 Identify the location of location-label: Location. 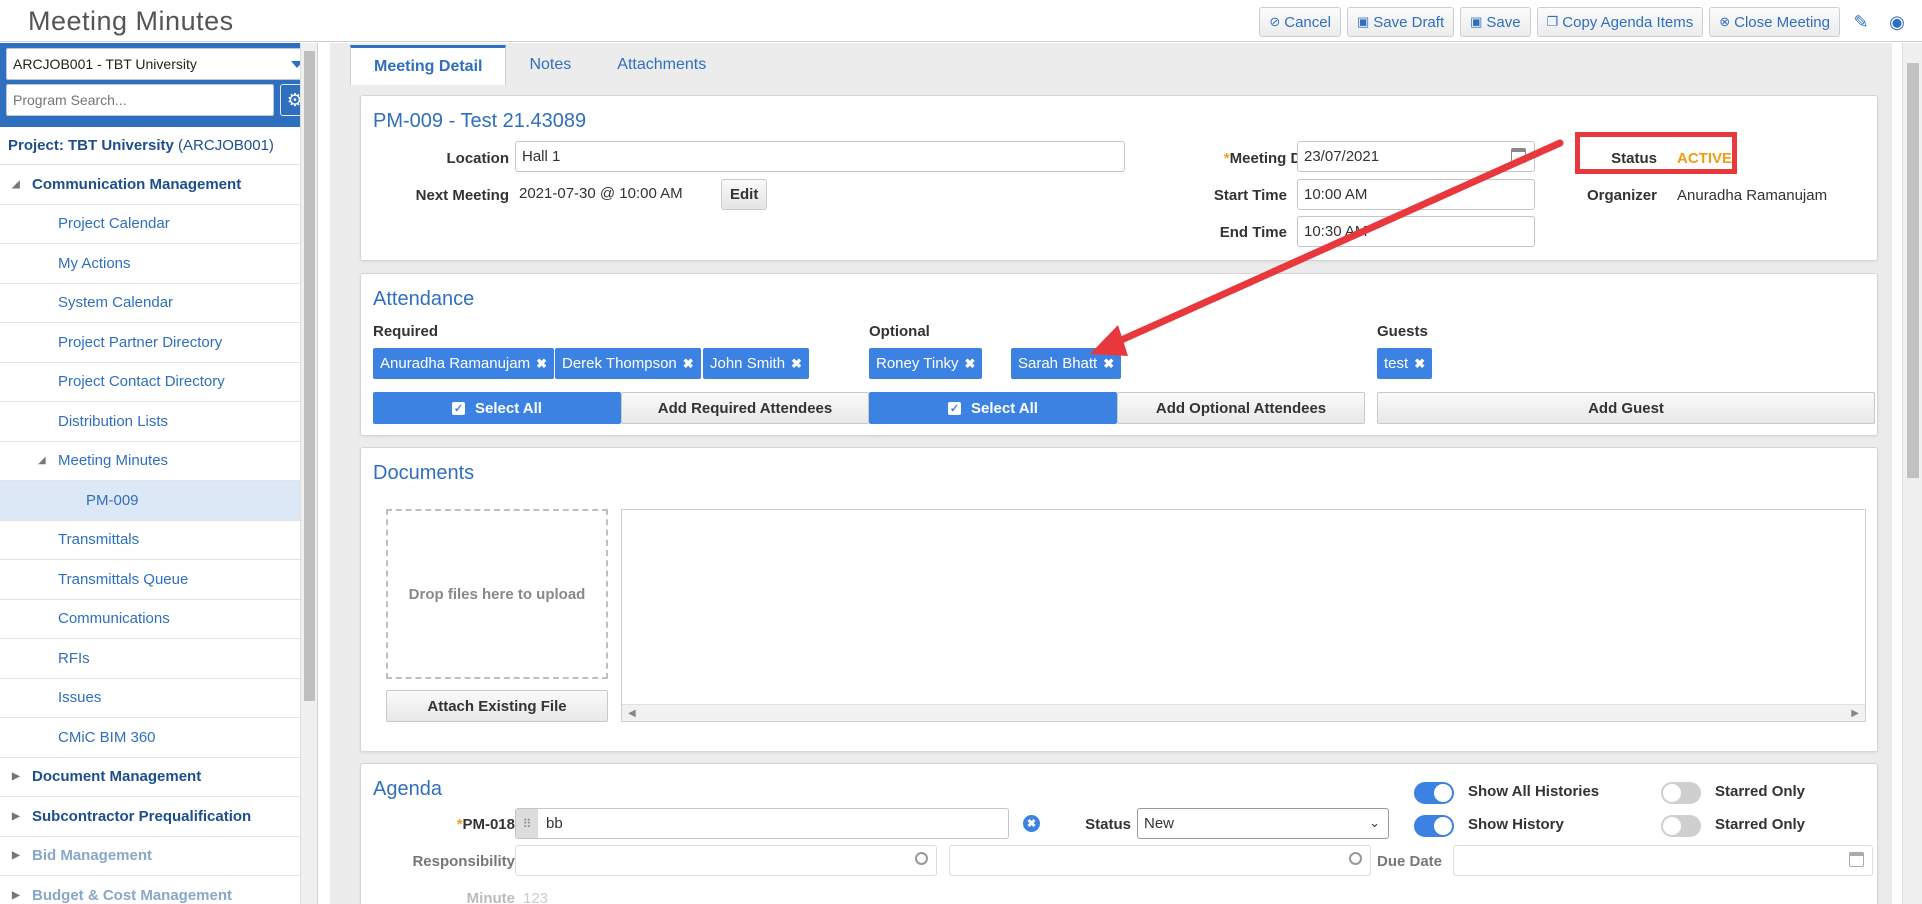
(478, 158).